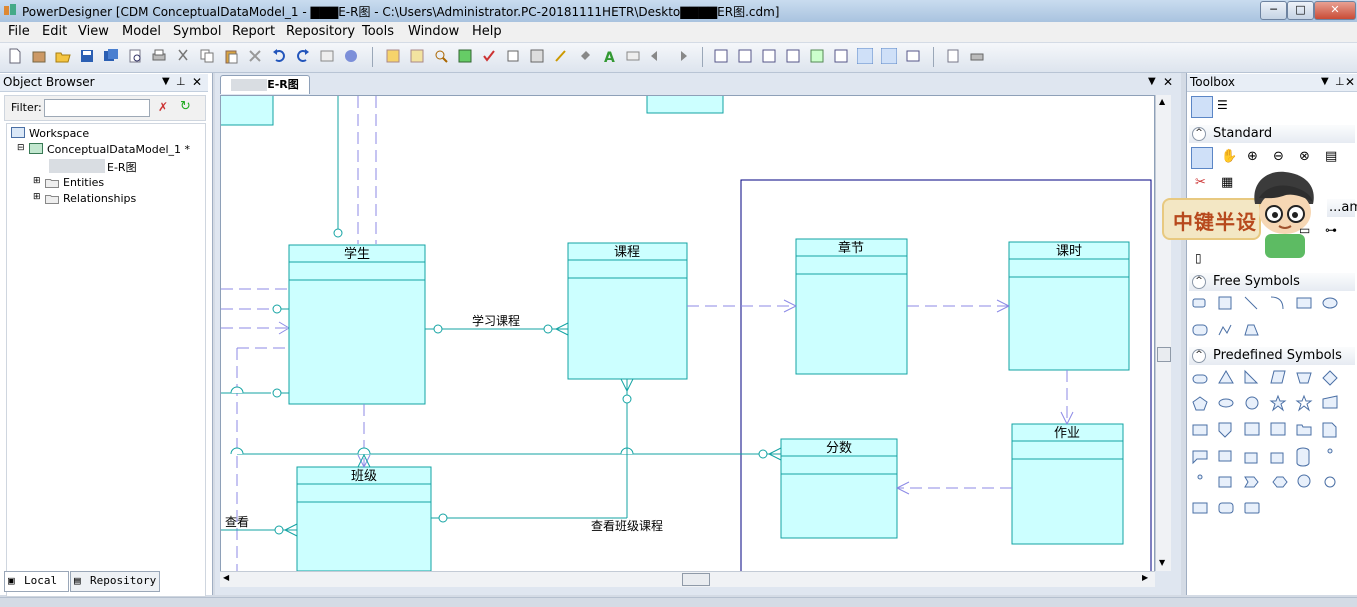 Image resolution: width=1357 pixels, height=607 pixels. I want to click on scroll-thumb, so click(696, 579).